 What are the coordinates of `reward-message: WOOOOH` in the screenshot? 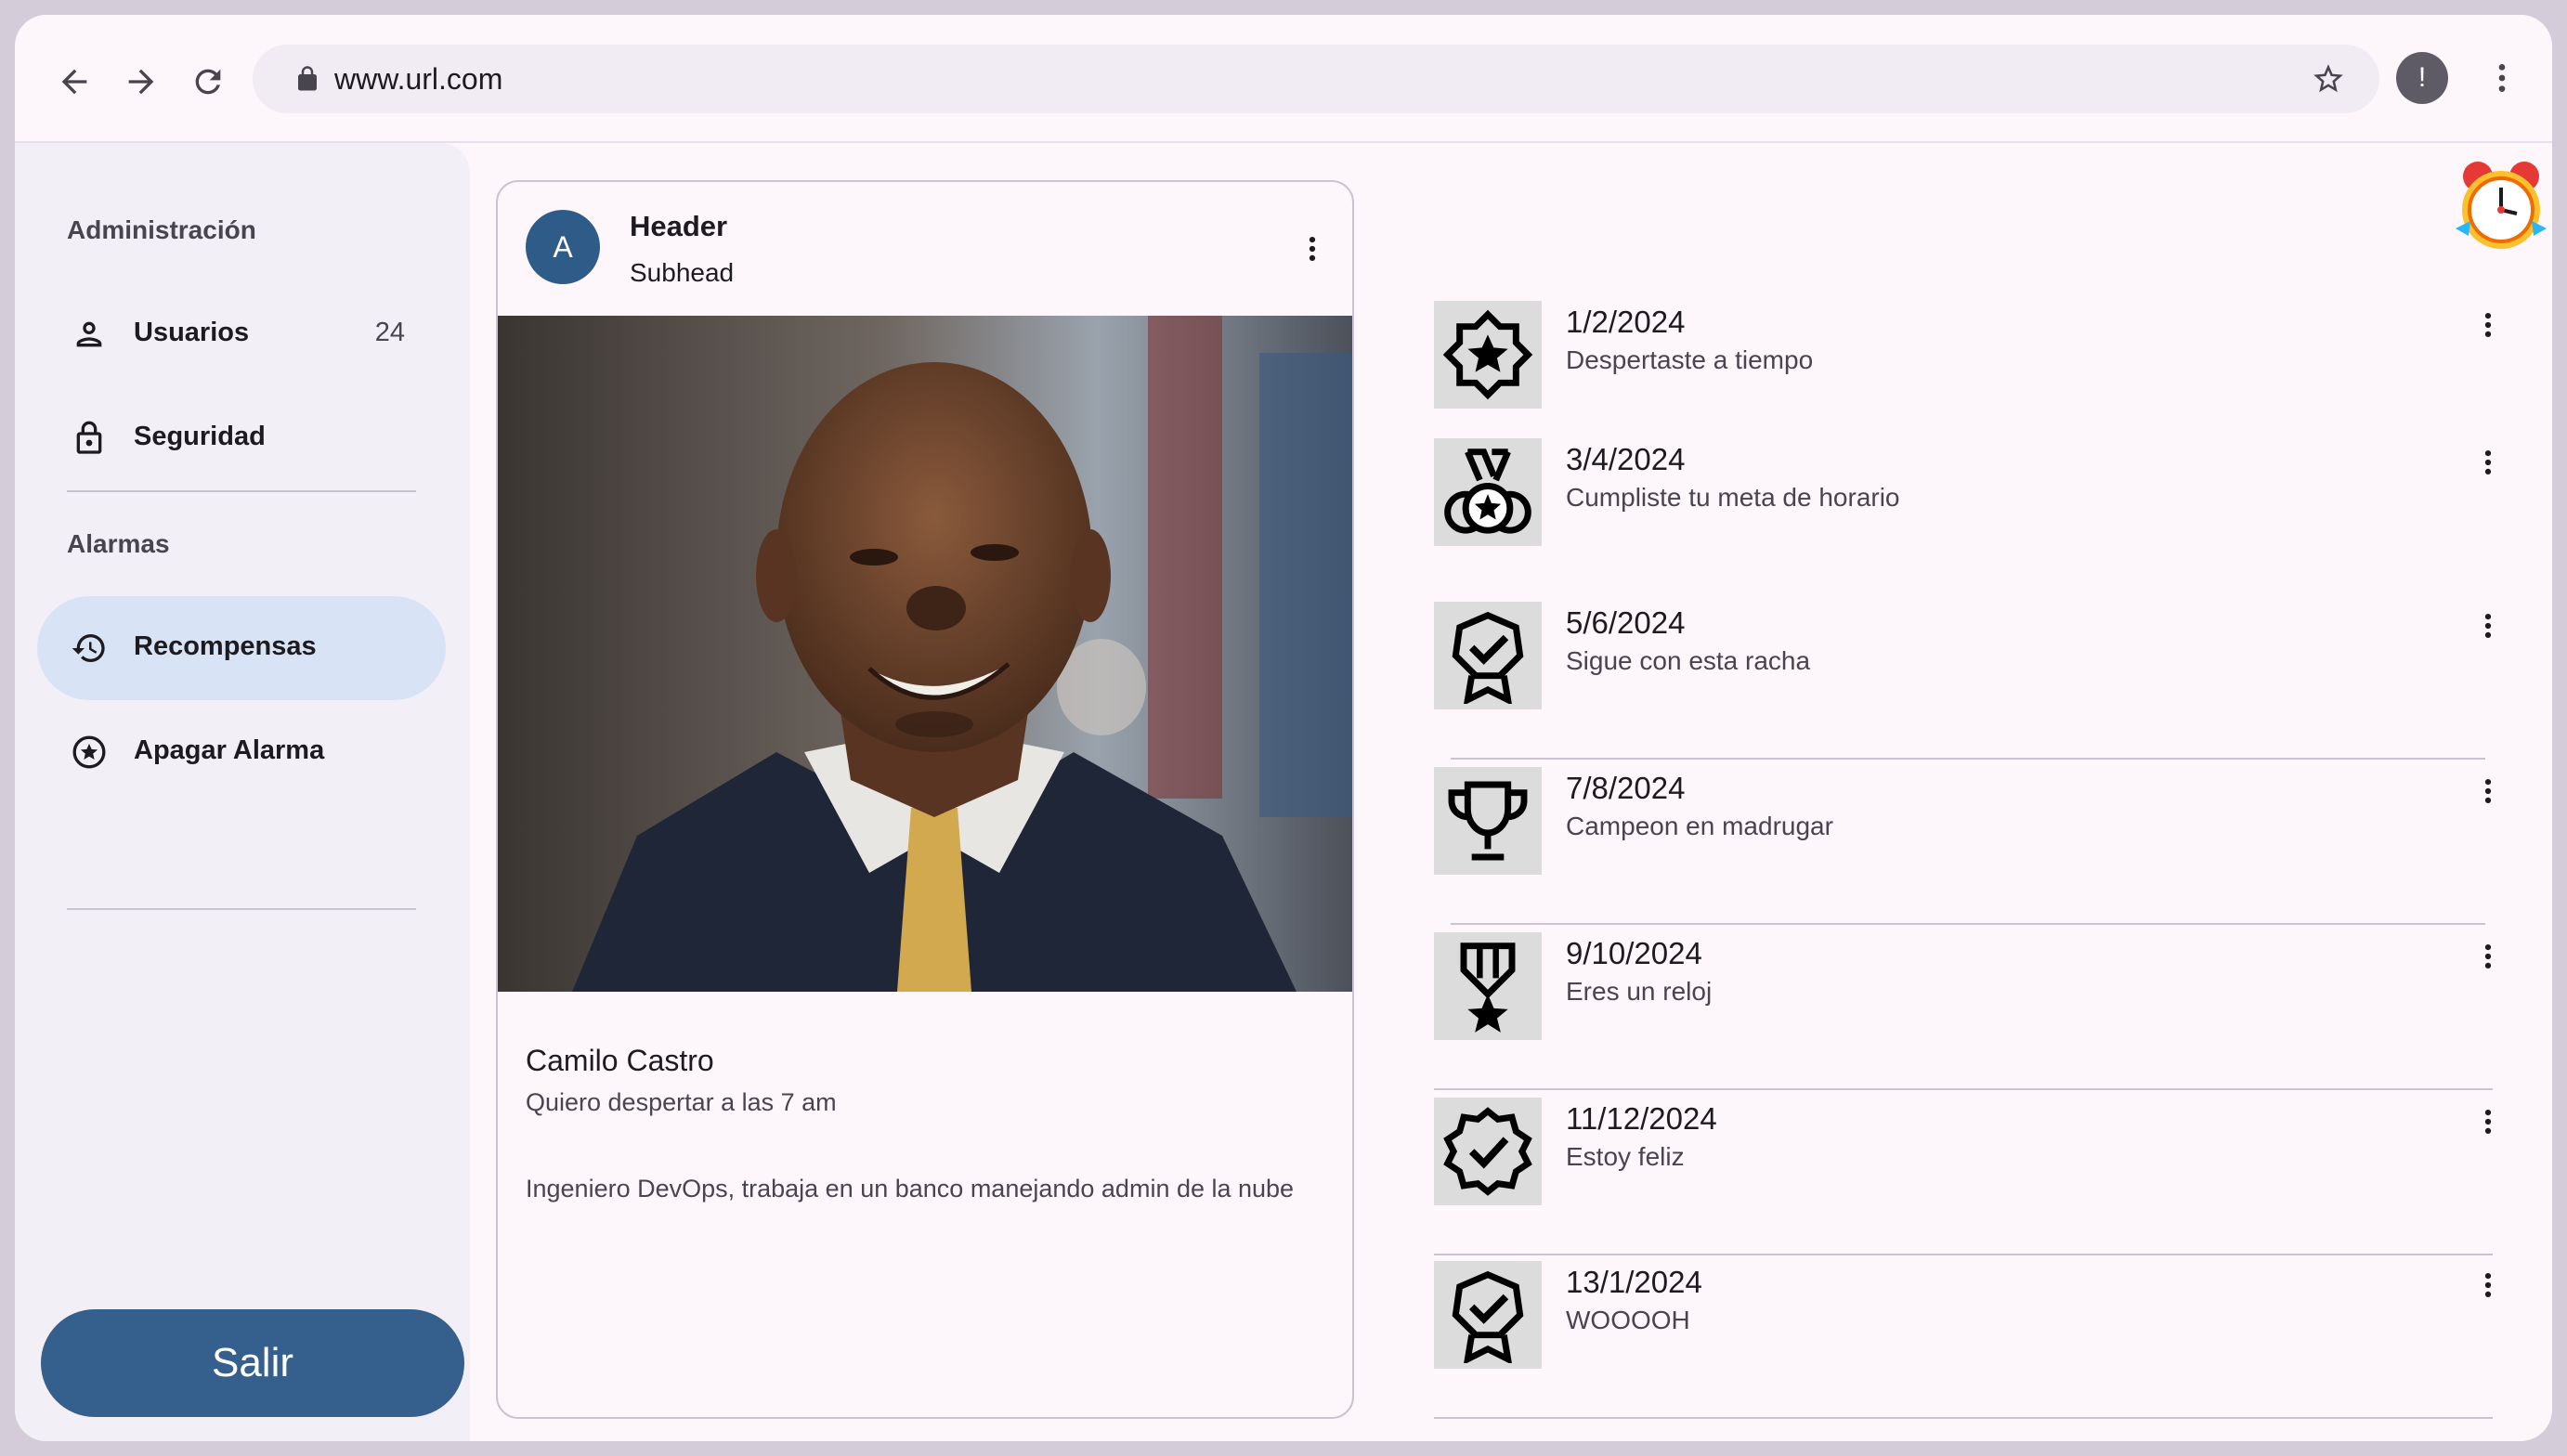 It's located at (1628, 1320).